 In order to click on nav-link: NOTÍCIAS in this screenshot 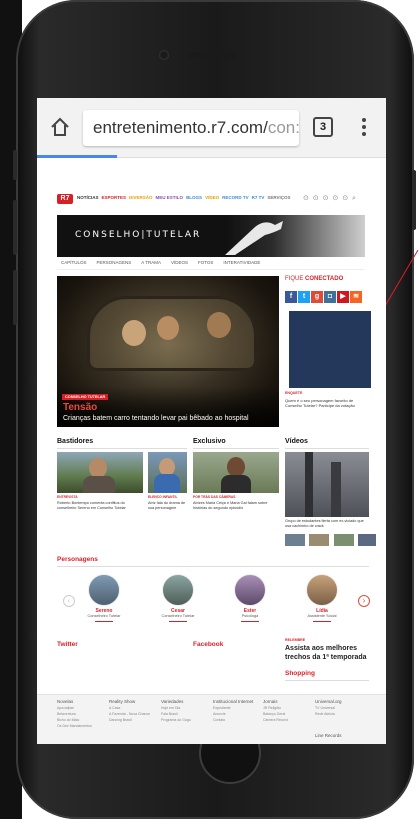, I will do `click(88, 197)`.